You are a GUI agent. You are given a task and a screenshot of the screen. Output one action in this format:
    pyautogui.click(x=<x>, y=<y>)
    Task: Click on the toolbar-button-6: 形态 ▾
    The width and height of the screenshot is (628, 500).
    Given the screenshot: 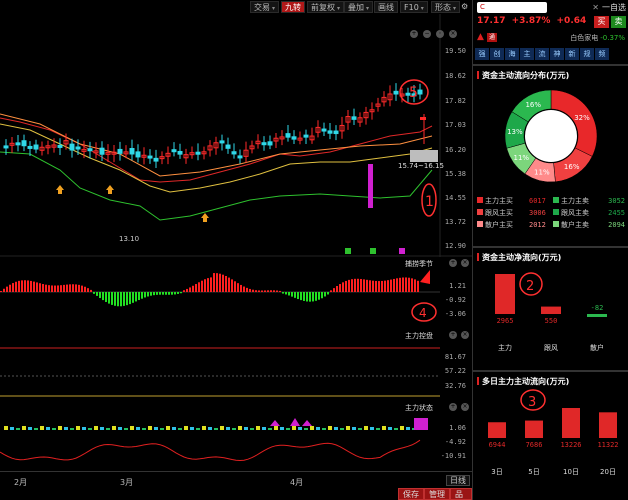 What is the action you would take?
    pyautogui.click(x=446, y=7)
    